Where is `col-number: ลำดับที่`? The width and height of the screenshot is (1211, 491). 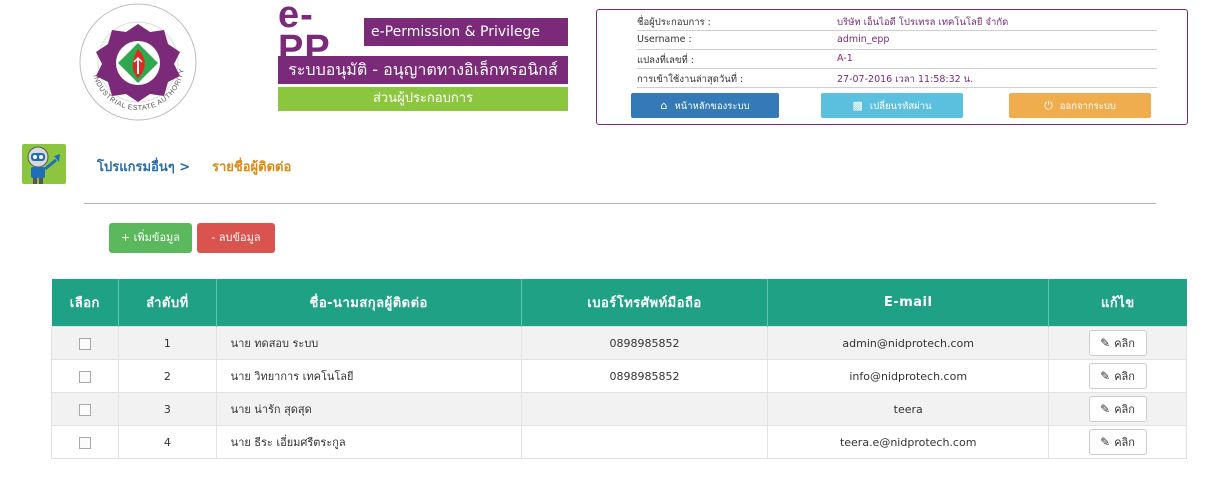
col-number: ลำดับที่ is located at coordinates (167, 303).